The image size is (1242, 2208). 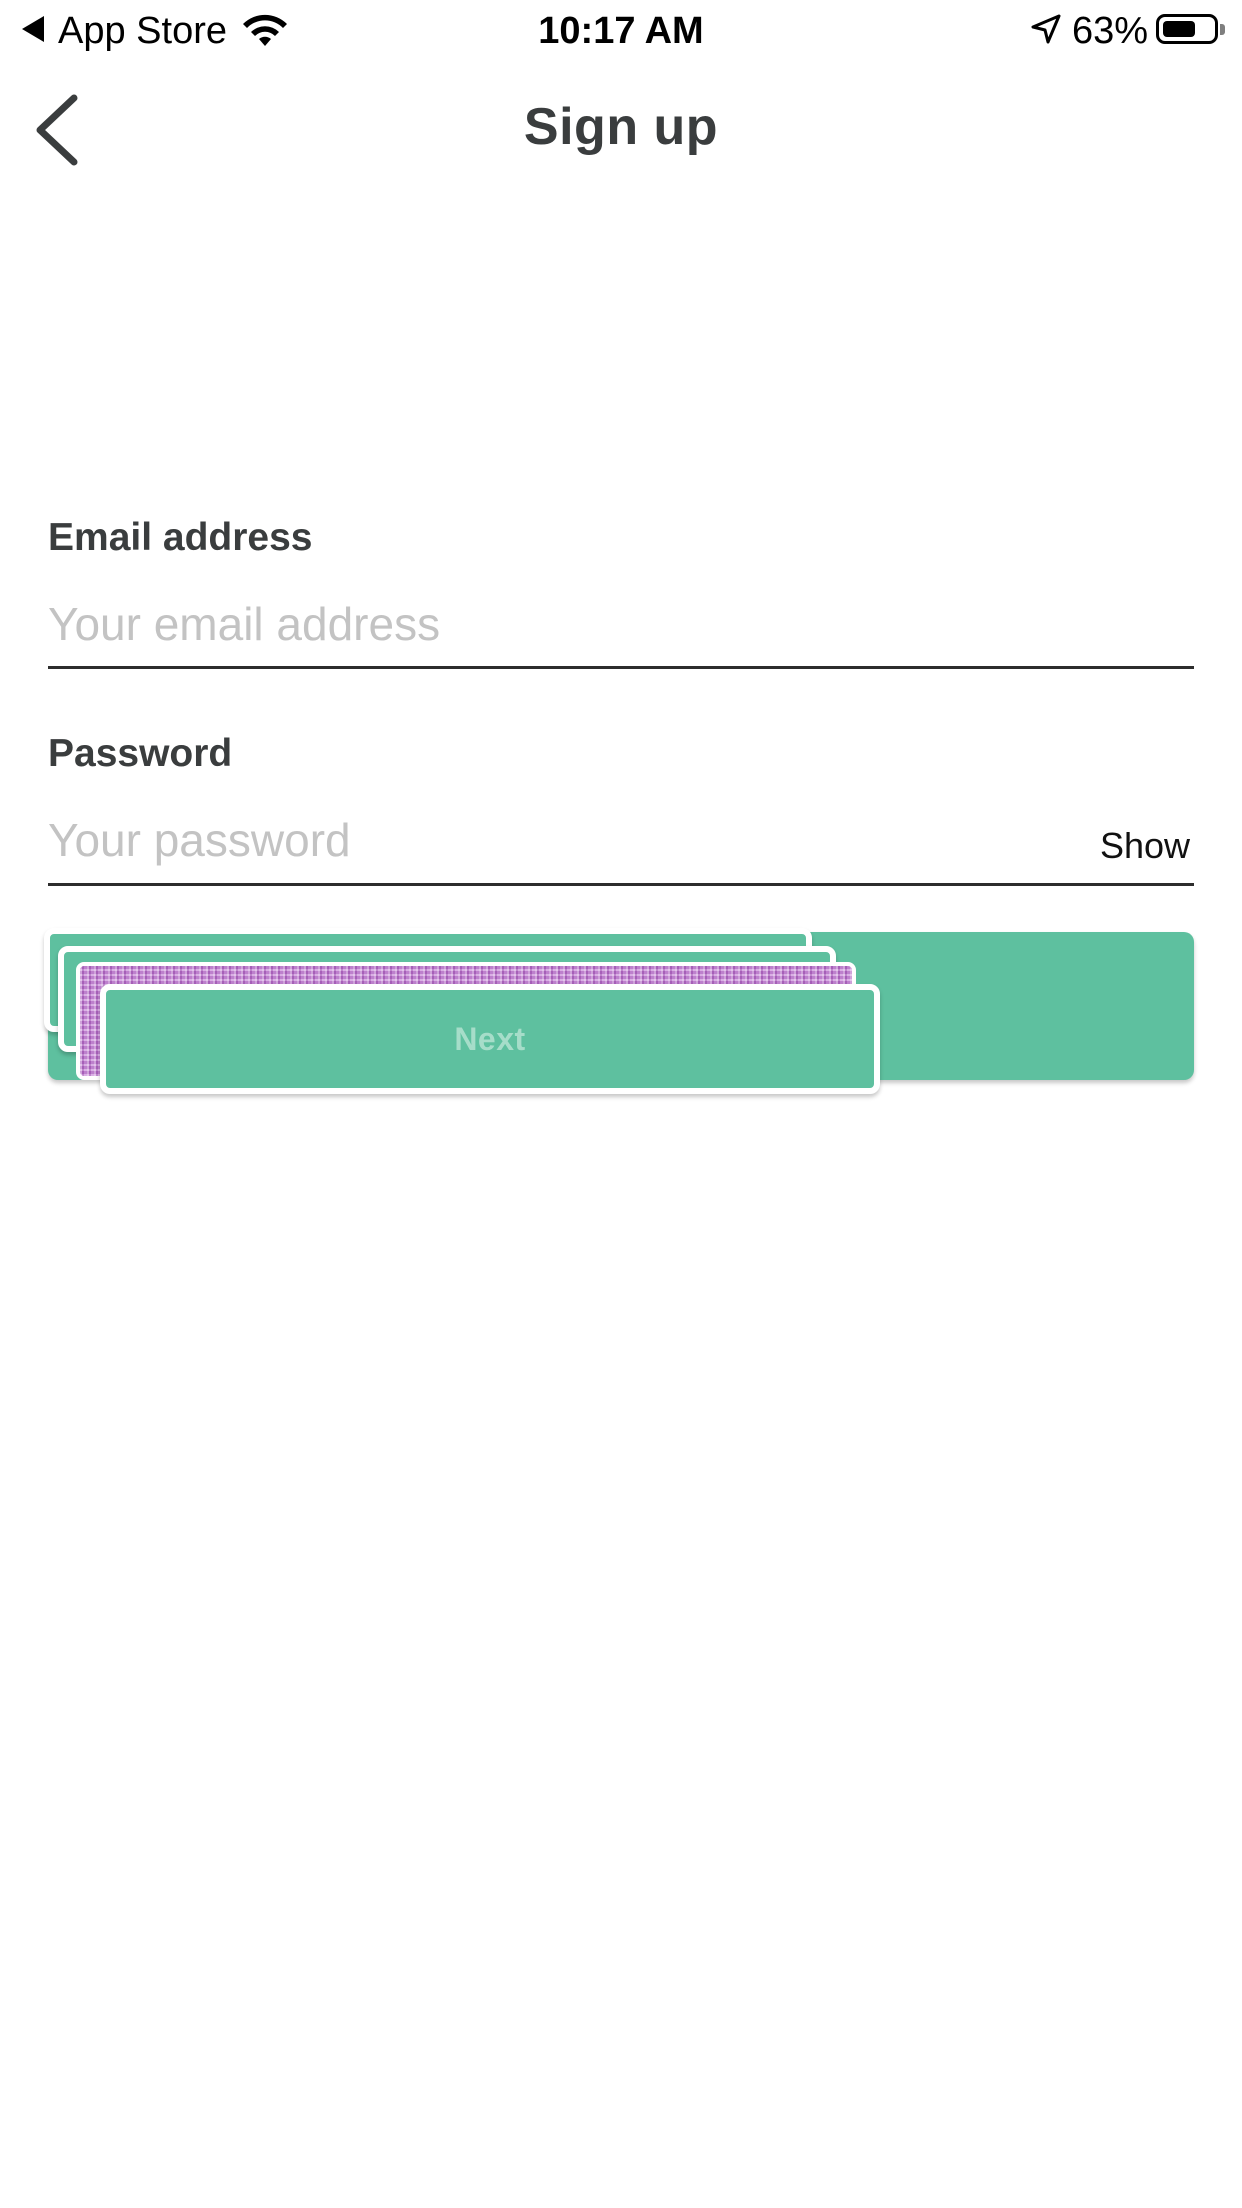 I want to click on battery-nub, so click(x=1222, y=29).